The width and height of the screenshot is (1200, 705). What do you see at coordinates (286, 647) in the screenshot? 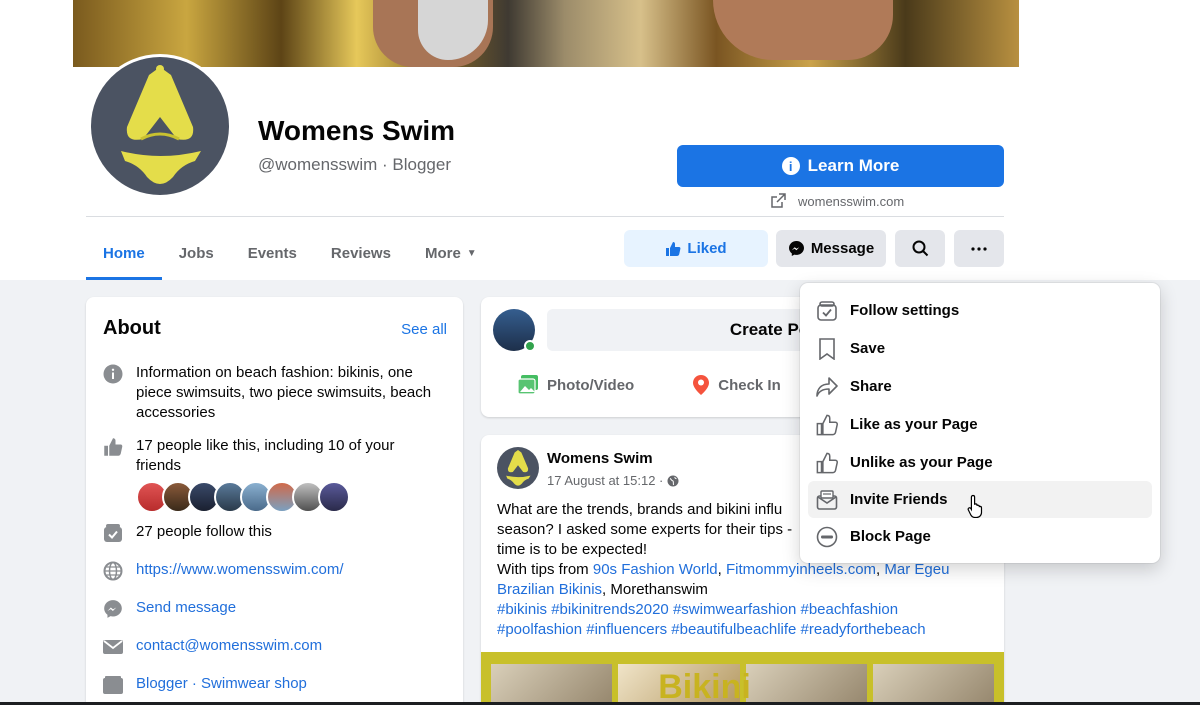
I see `email-link: contact@womensswim.com` at bounding box center [286, 647].